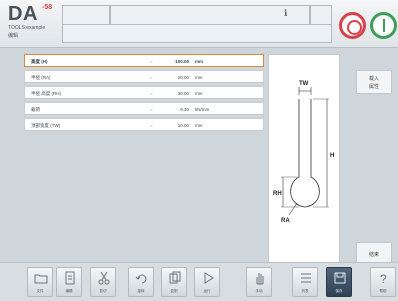 The width and height of the screenshot is (398, 301). What do you see at coordinates (304, 84) in the screenshot?
I see `label-tw: TW` at bounding box center [304, 84].